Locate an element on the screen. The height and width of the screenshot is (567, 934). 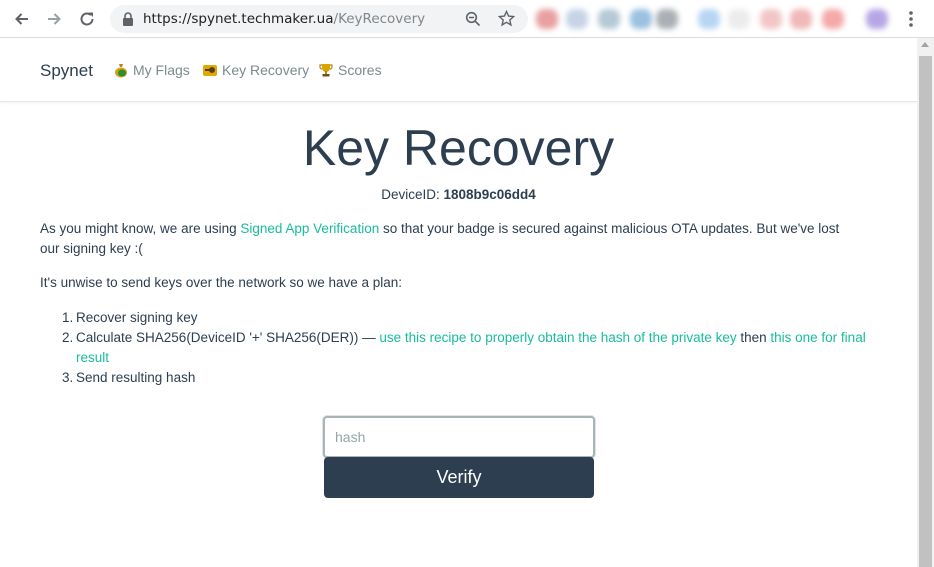
nav-my-flags-label: My Flags is located at coordinates (161, 70).